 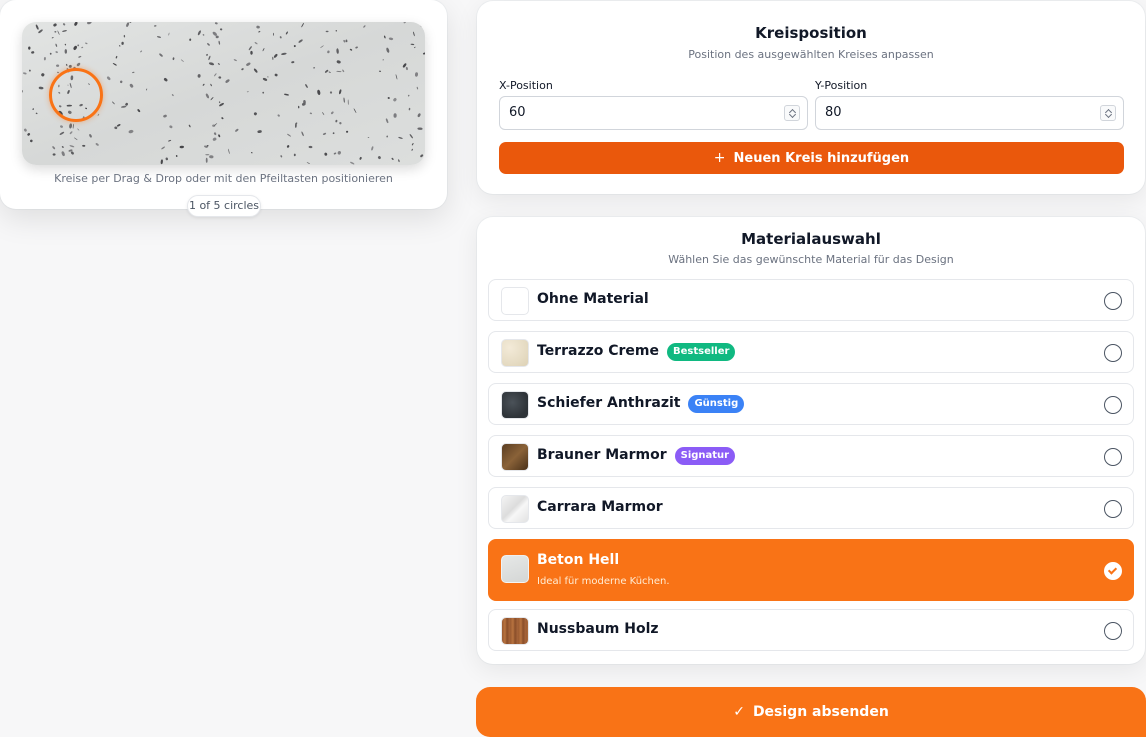 I want to click on add-circle-button: + Neuen Kreis hinzufügen, so click(x=811, y=158).